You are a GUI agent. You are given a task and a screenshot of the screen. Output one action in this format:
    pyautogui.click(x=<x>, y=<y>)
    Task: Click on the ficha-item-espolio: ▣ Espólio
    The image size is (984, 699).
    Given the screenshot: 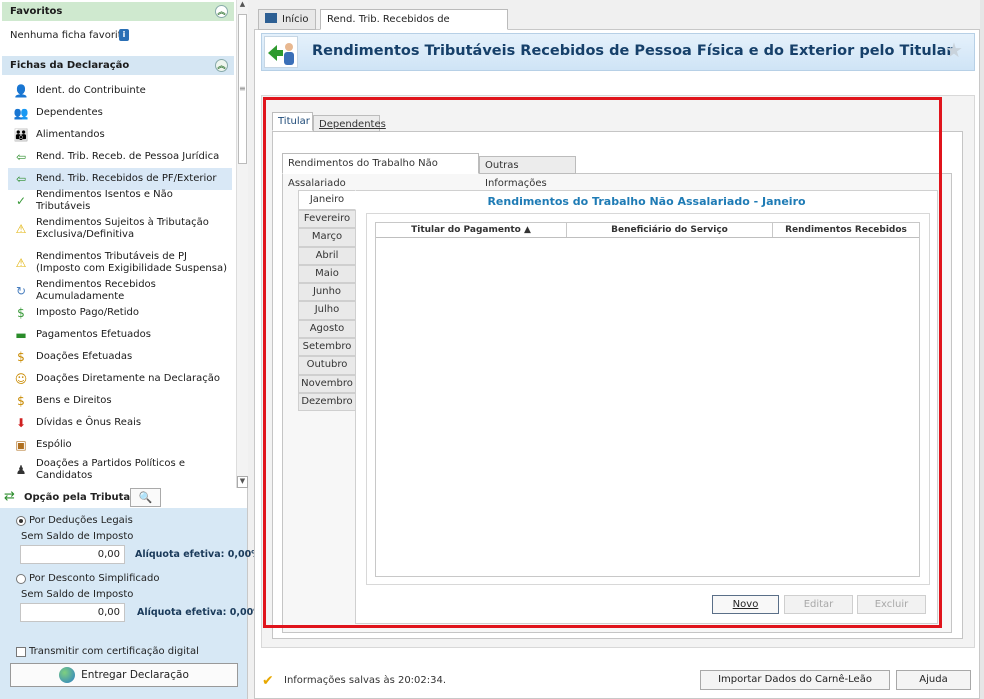 What is the action you would take?
    pyautogui.click(x=120, y=445)
    